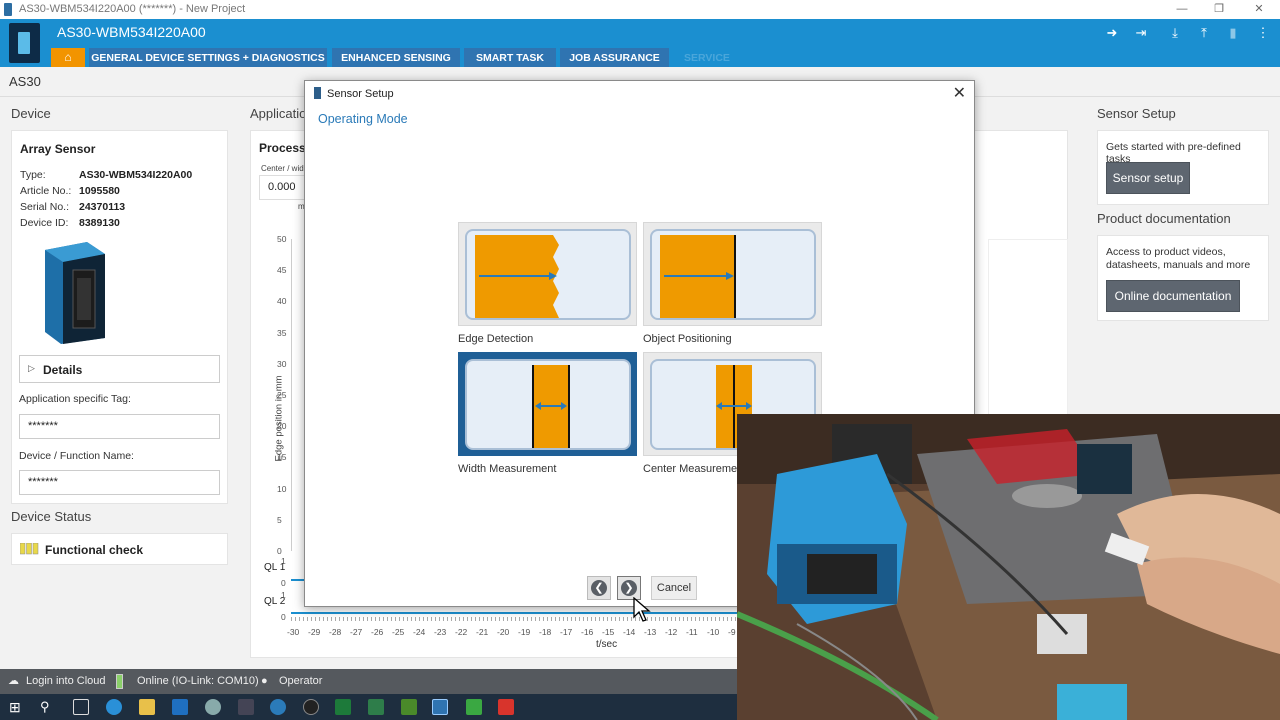  Describe the element at coordinates (66, 681) in the screenshot. I see `login-cloud-link: Login into Cloud` at that location.